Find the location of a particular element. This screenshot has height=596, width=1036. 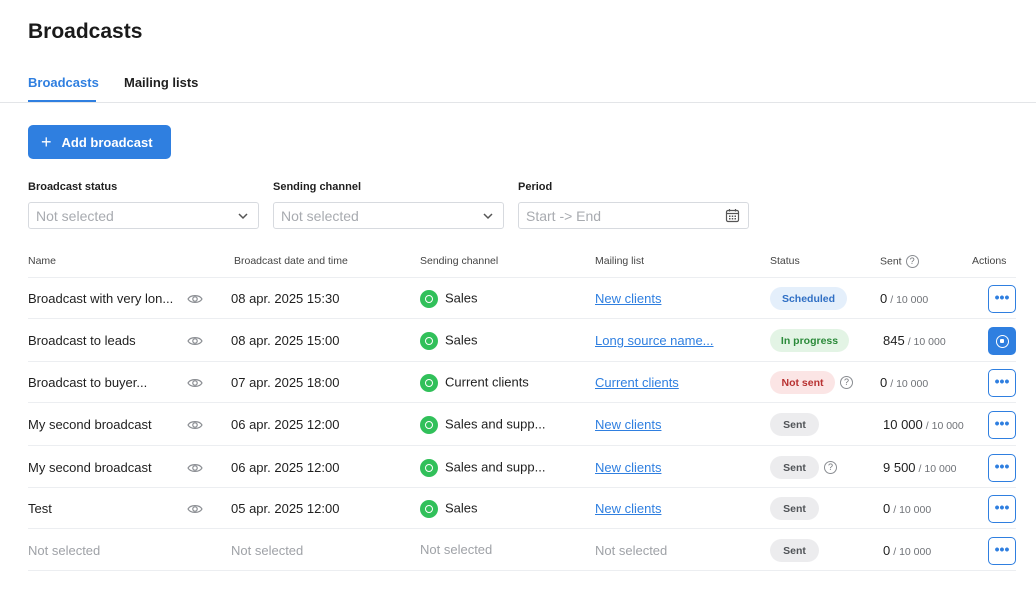

row-channel-label: Current clients is located at coordinates (487, 382).